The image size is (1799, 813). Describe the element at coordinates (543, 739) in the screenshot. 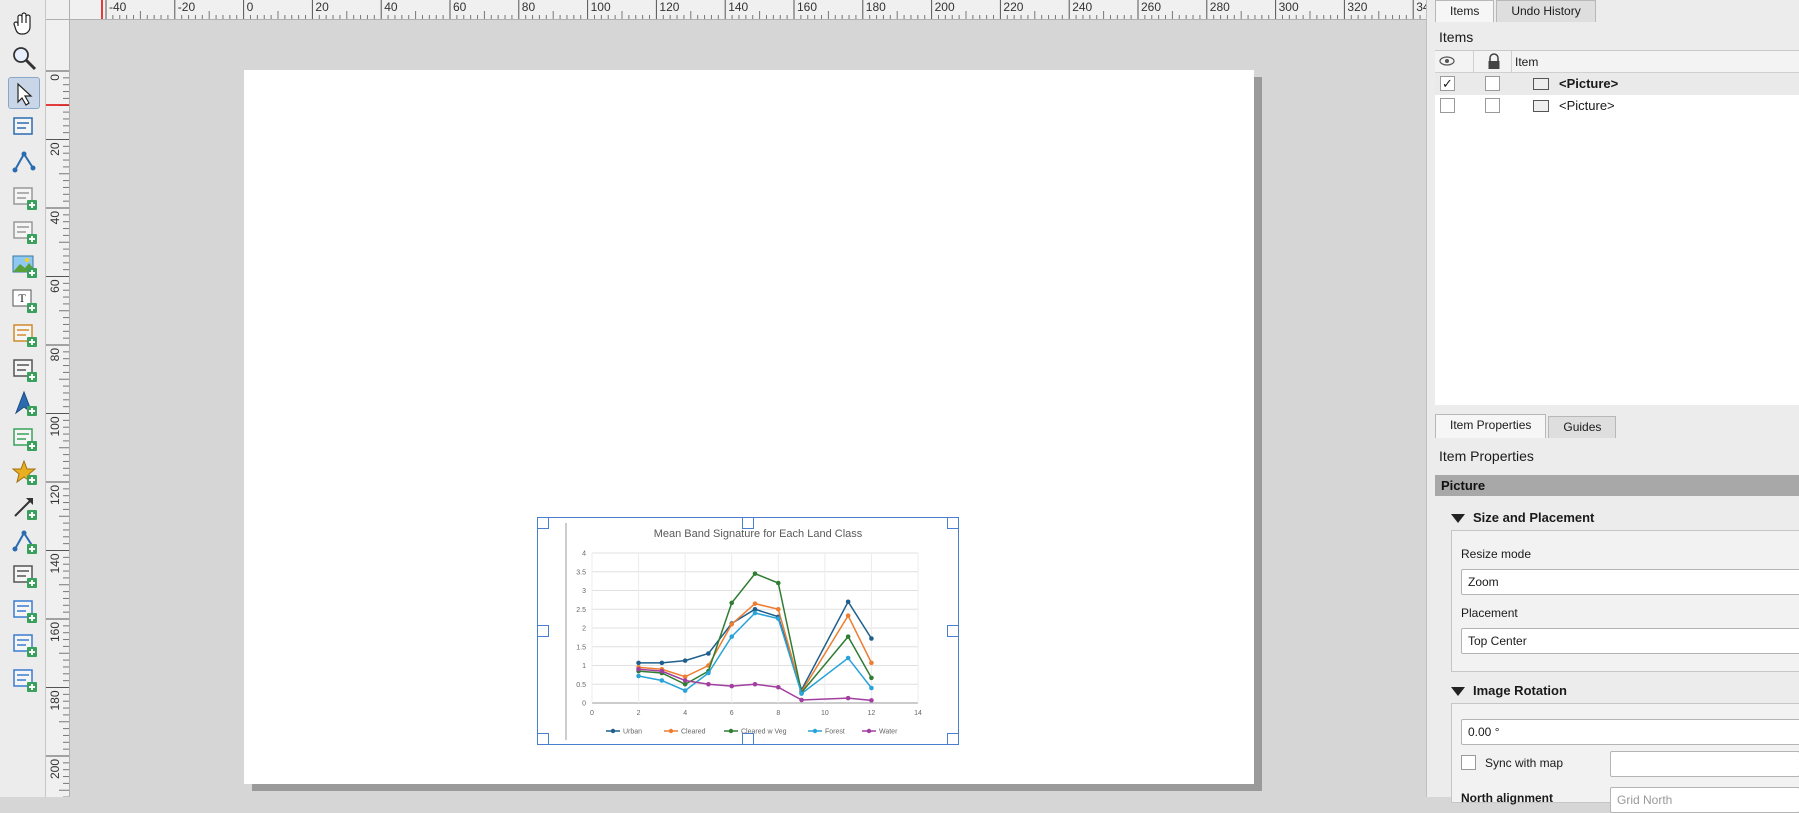

I see `resize-handle-bottom-left` at that location.